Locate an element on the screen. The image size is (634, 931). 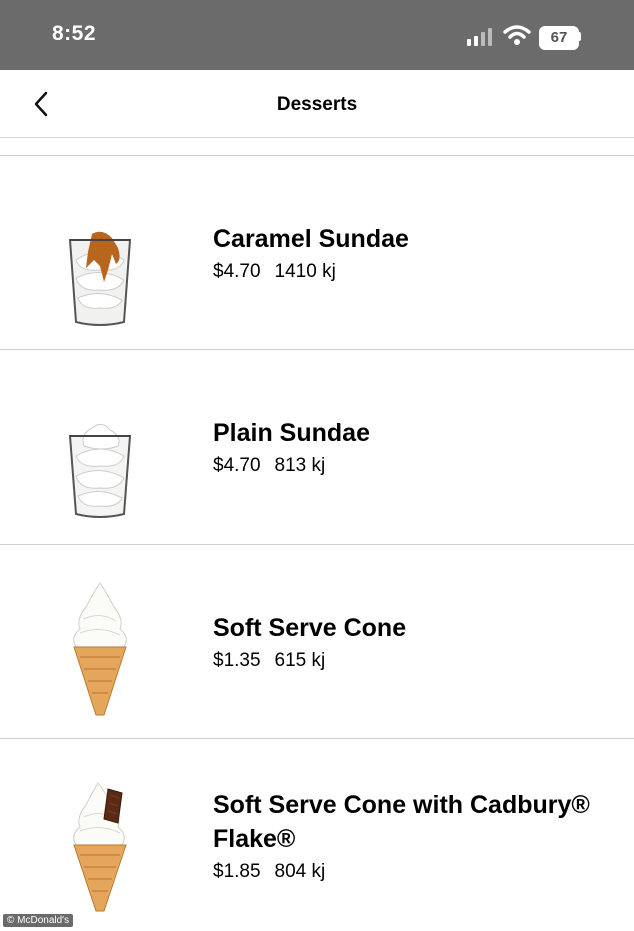
item-meta: $1.35 615 kj is located at coordinates (276, 661).